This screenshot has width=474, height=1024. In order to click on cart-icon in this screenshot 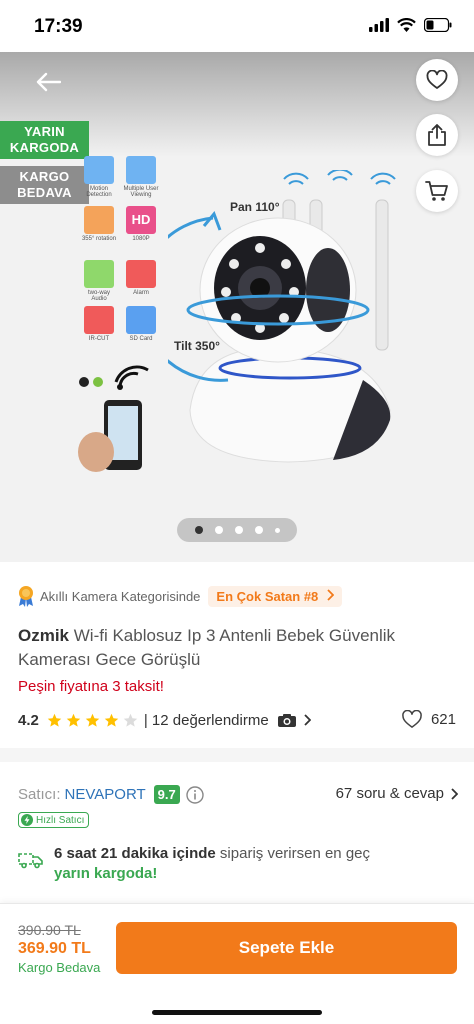, I will do `click(436, 191)`.